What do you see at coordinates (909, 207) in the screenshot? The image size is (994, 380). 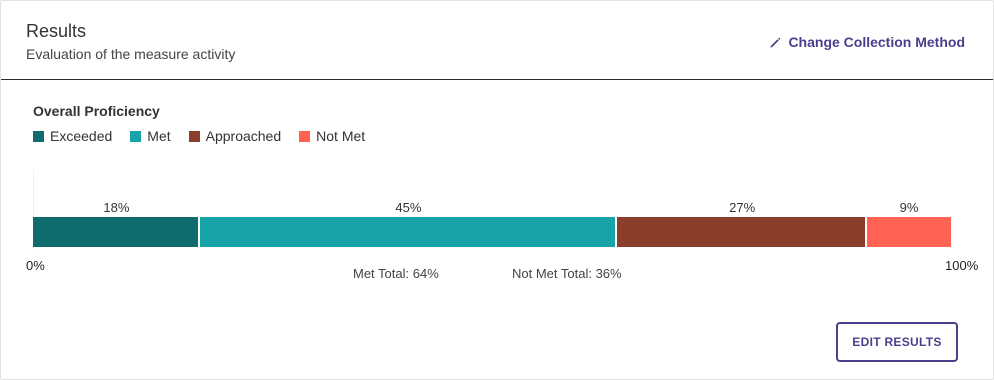 I see `bar-value-label-not-met: 9%` at bounding box center [909, 207].